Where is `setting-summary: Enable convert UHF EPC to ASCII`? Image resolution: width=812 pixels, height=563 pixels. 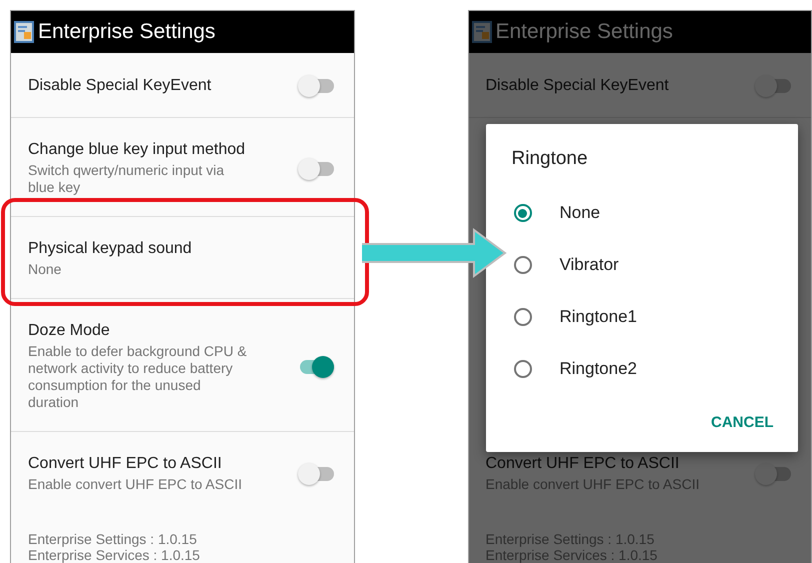 setting-summary: Enable convert UHF EPC to ASCII is located at coordinates (135, 484).